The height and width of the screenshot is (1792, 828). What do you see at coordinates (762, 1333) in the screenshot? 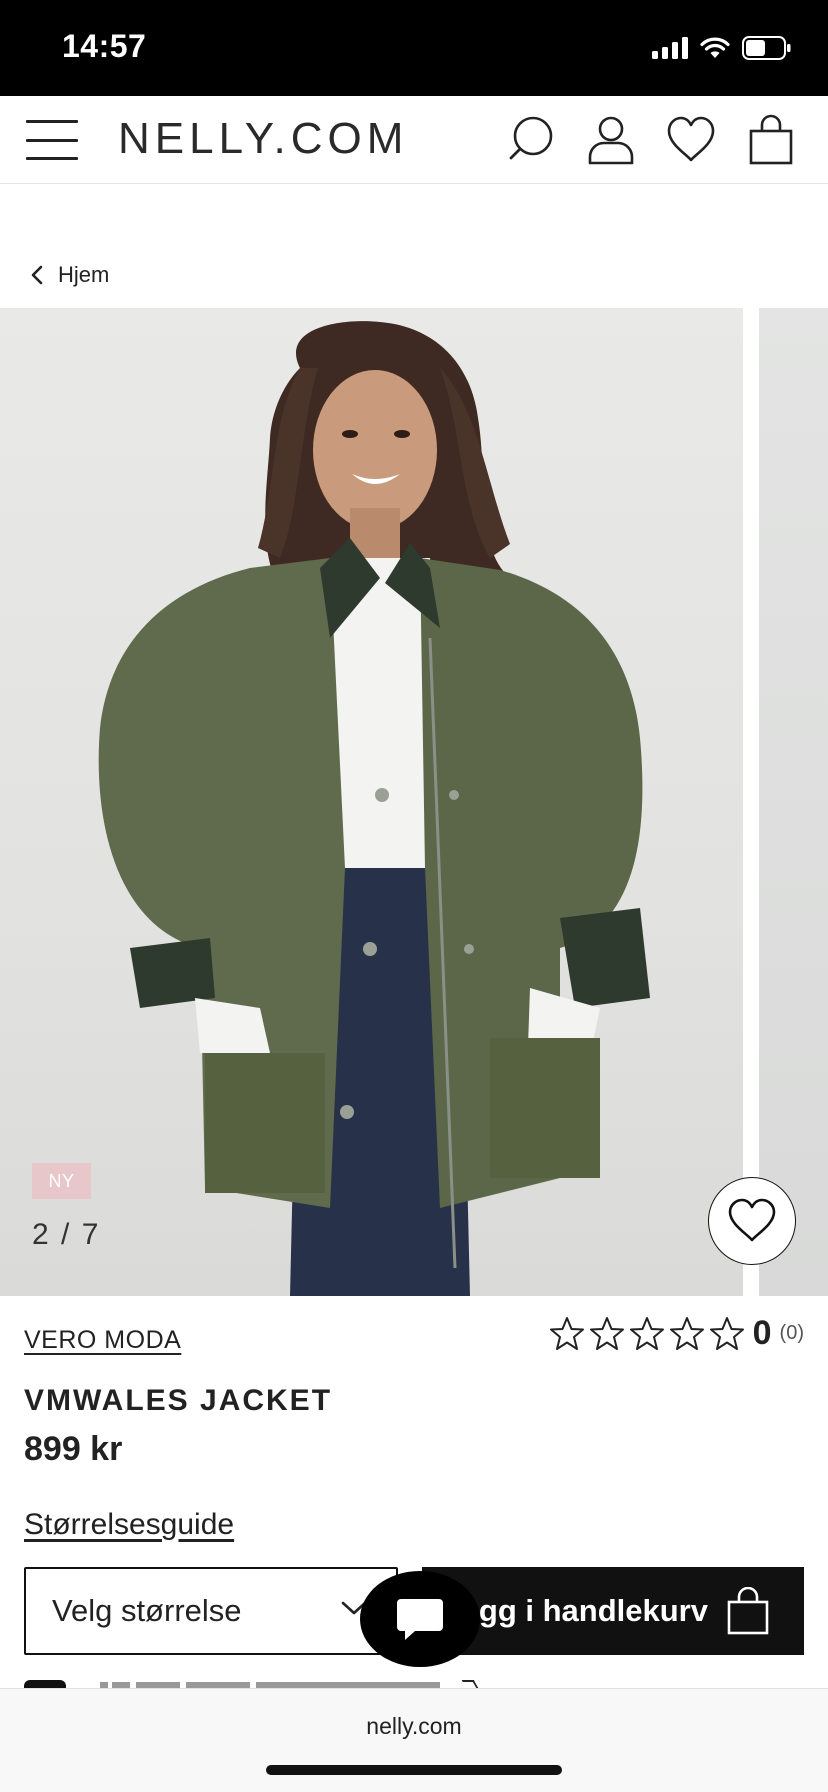
I see `rating-value: 0` at bounding box center [762, 1333].